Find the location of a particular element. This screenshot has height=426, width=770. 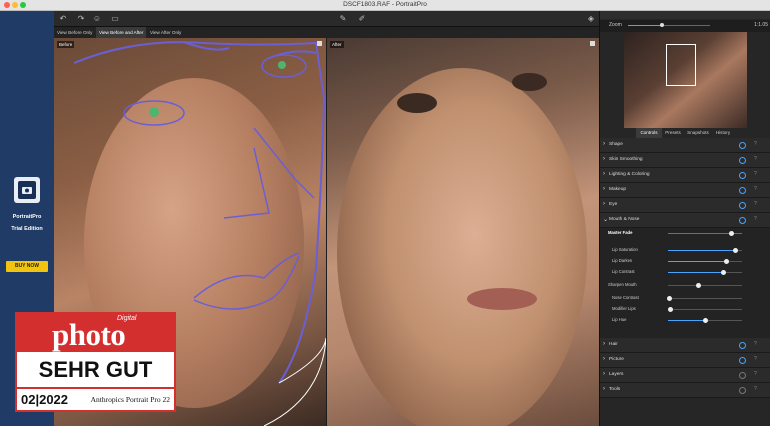

product-name: PortraitPro is located at coordinates (27, 217).